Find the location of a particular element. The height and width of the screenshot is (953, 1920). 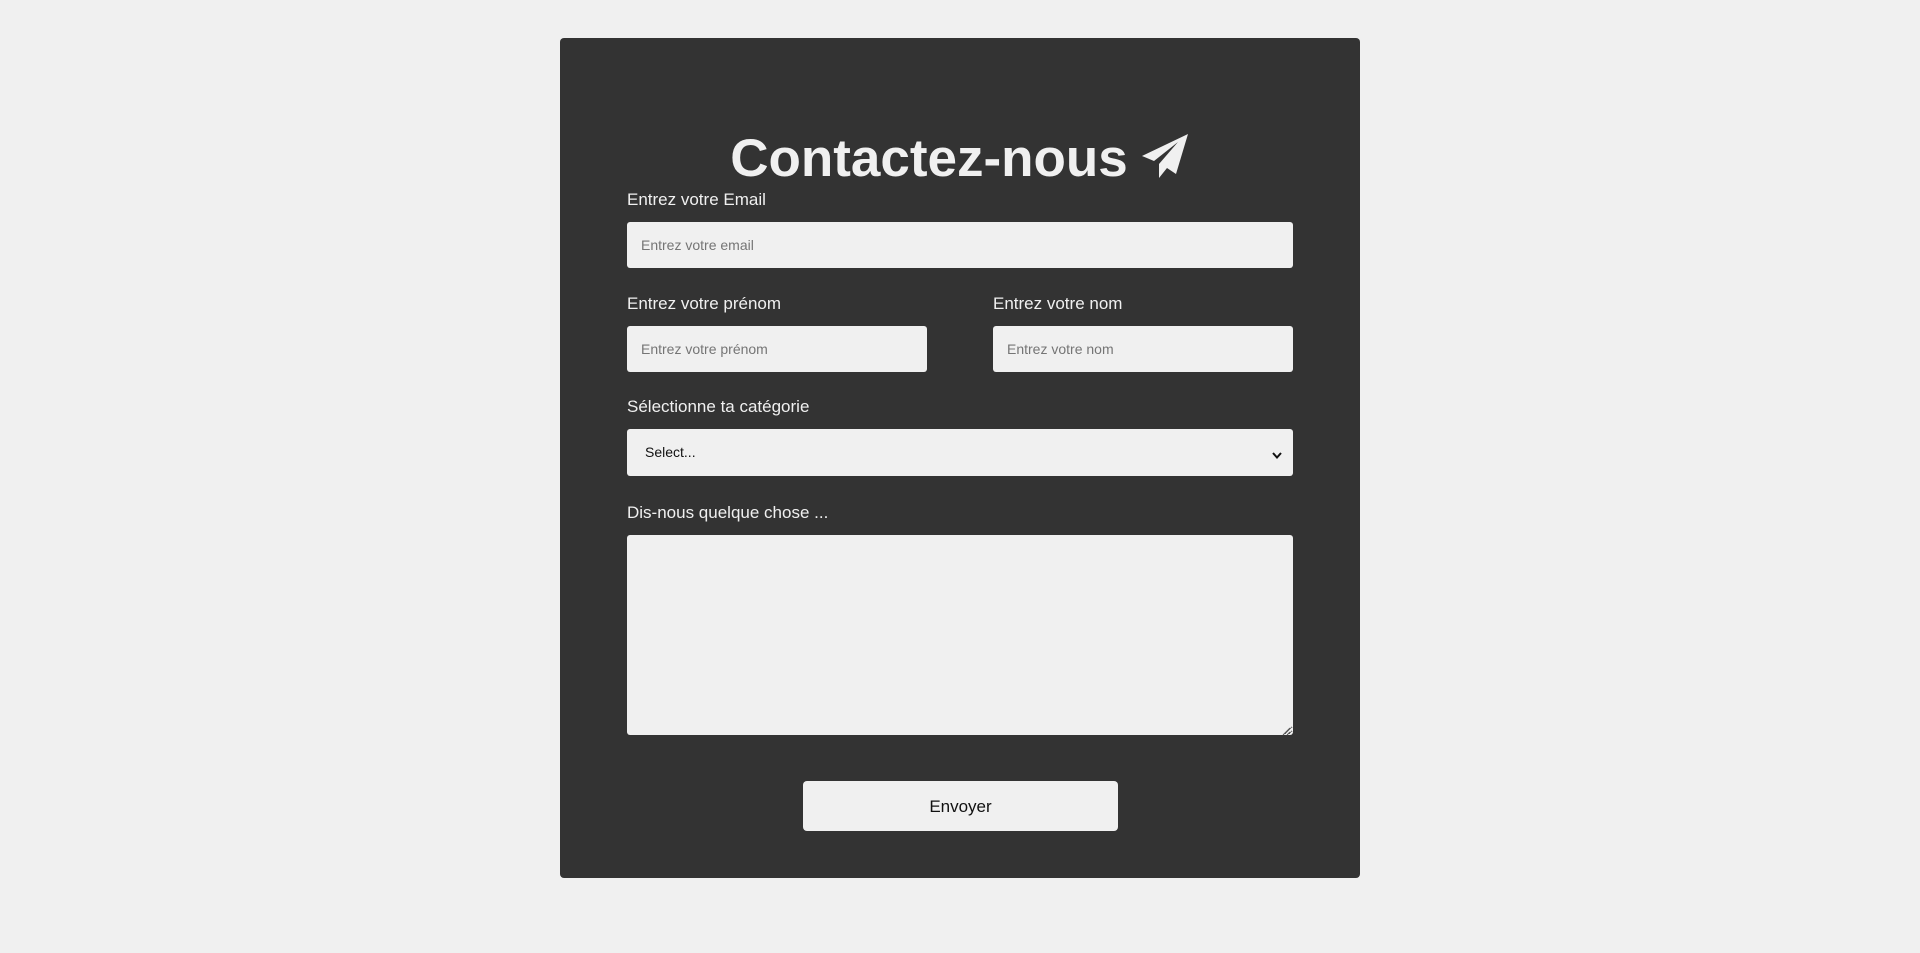

submit-button: Envoyer is located at coordinates (960, 806).